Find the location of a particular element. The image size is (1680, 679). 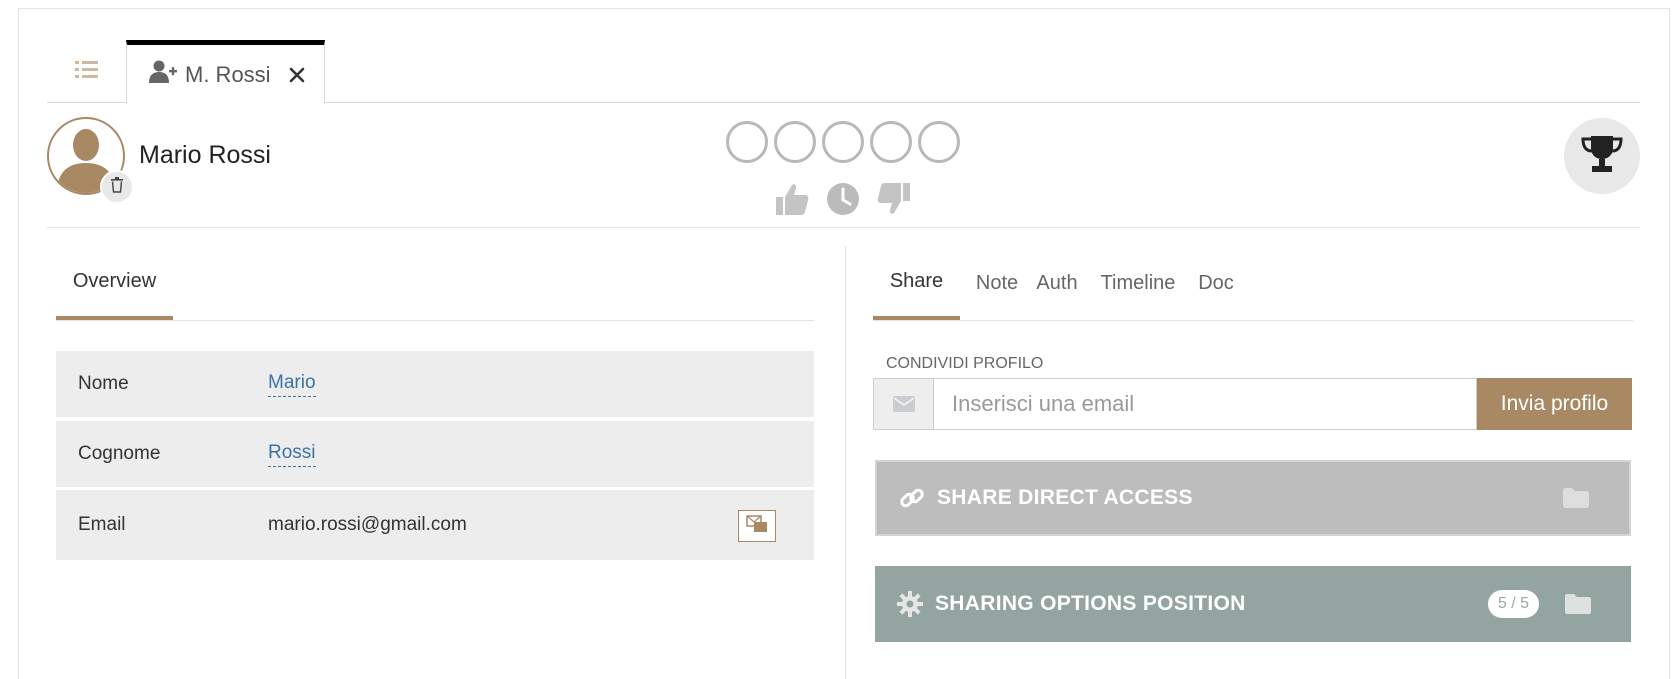

panel-title: SHARING OPTIONS POSITION is located at coordinates (1090, 603).